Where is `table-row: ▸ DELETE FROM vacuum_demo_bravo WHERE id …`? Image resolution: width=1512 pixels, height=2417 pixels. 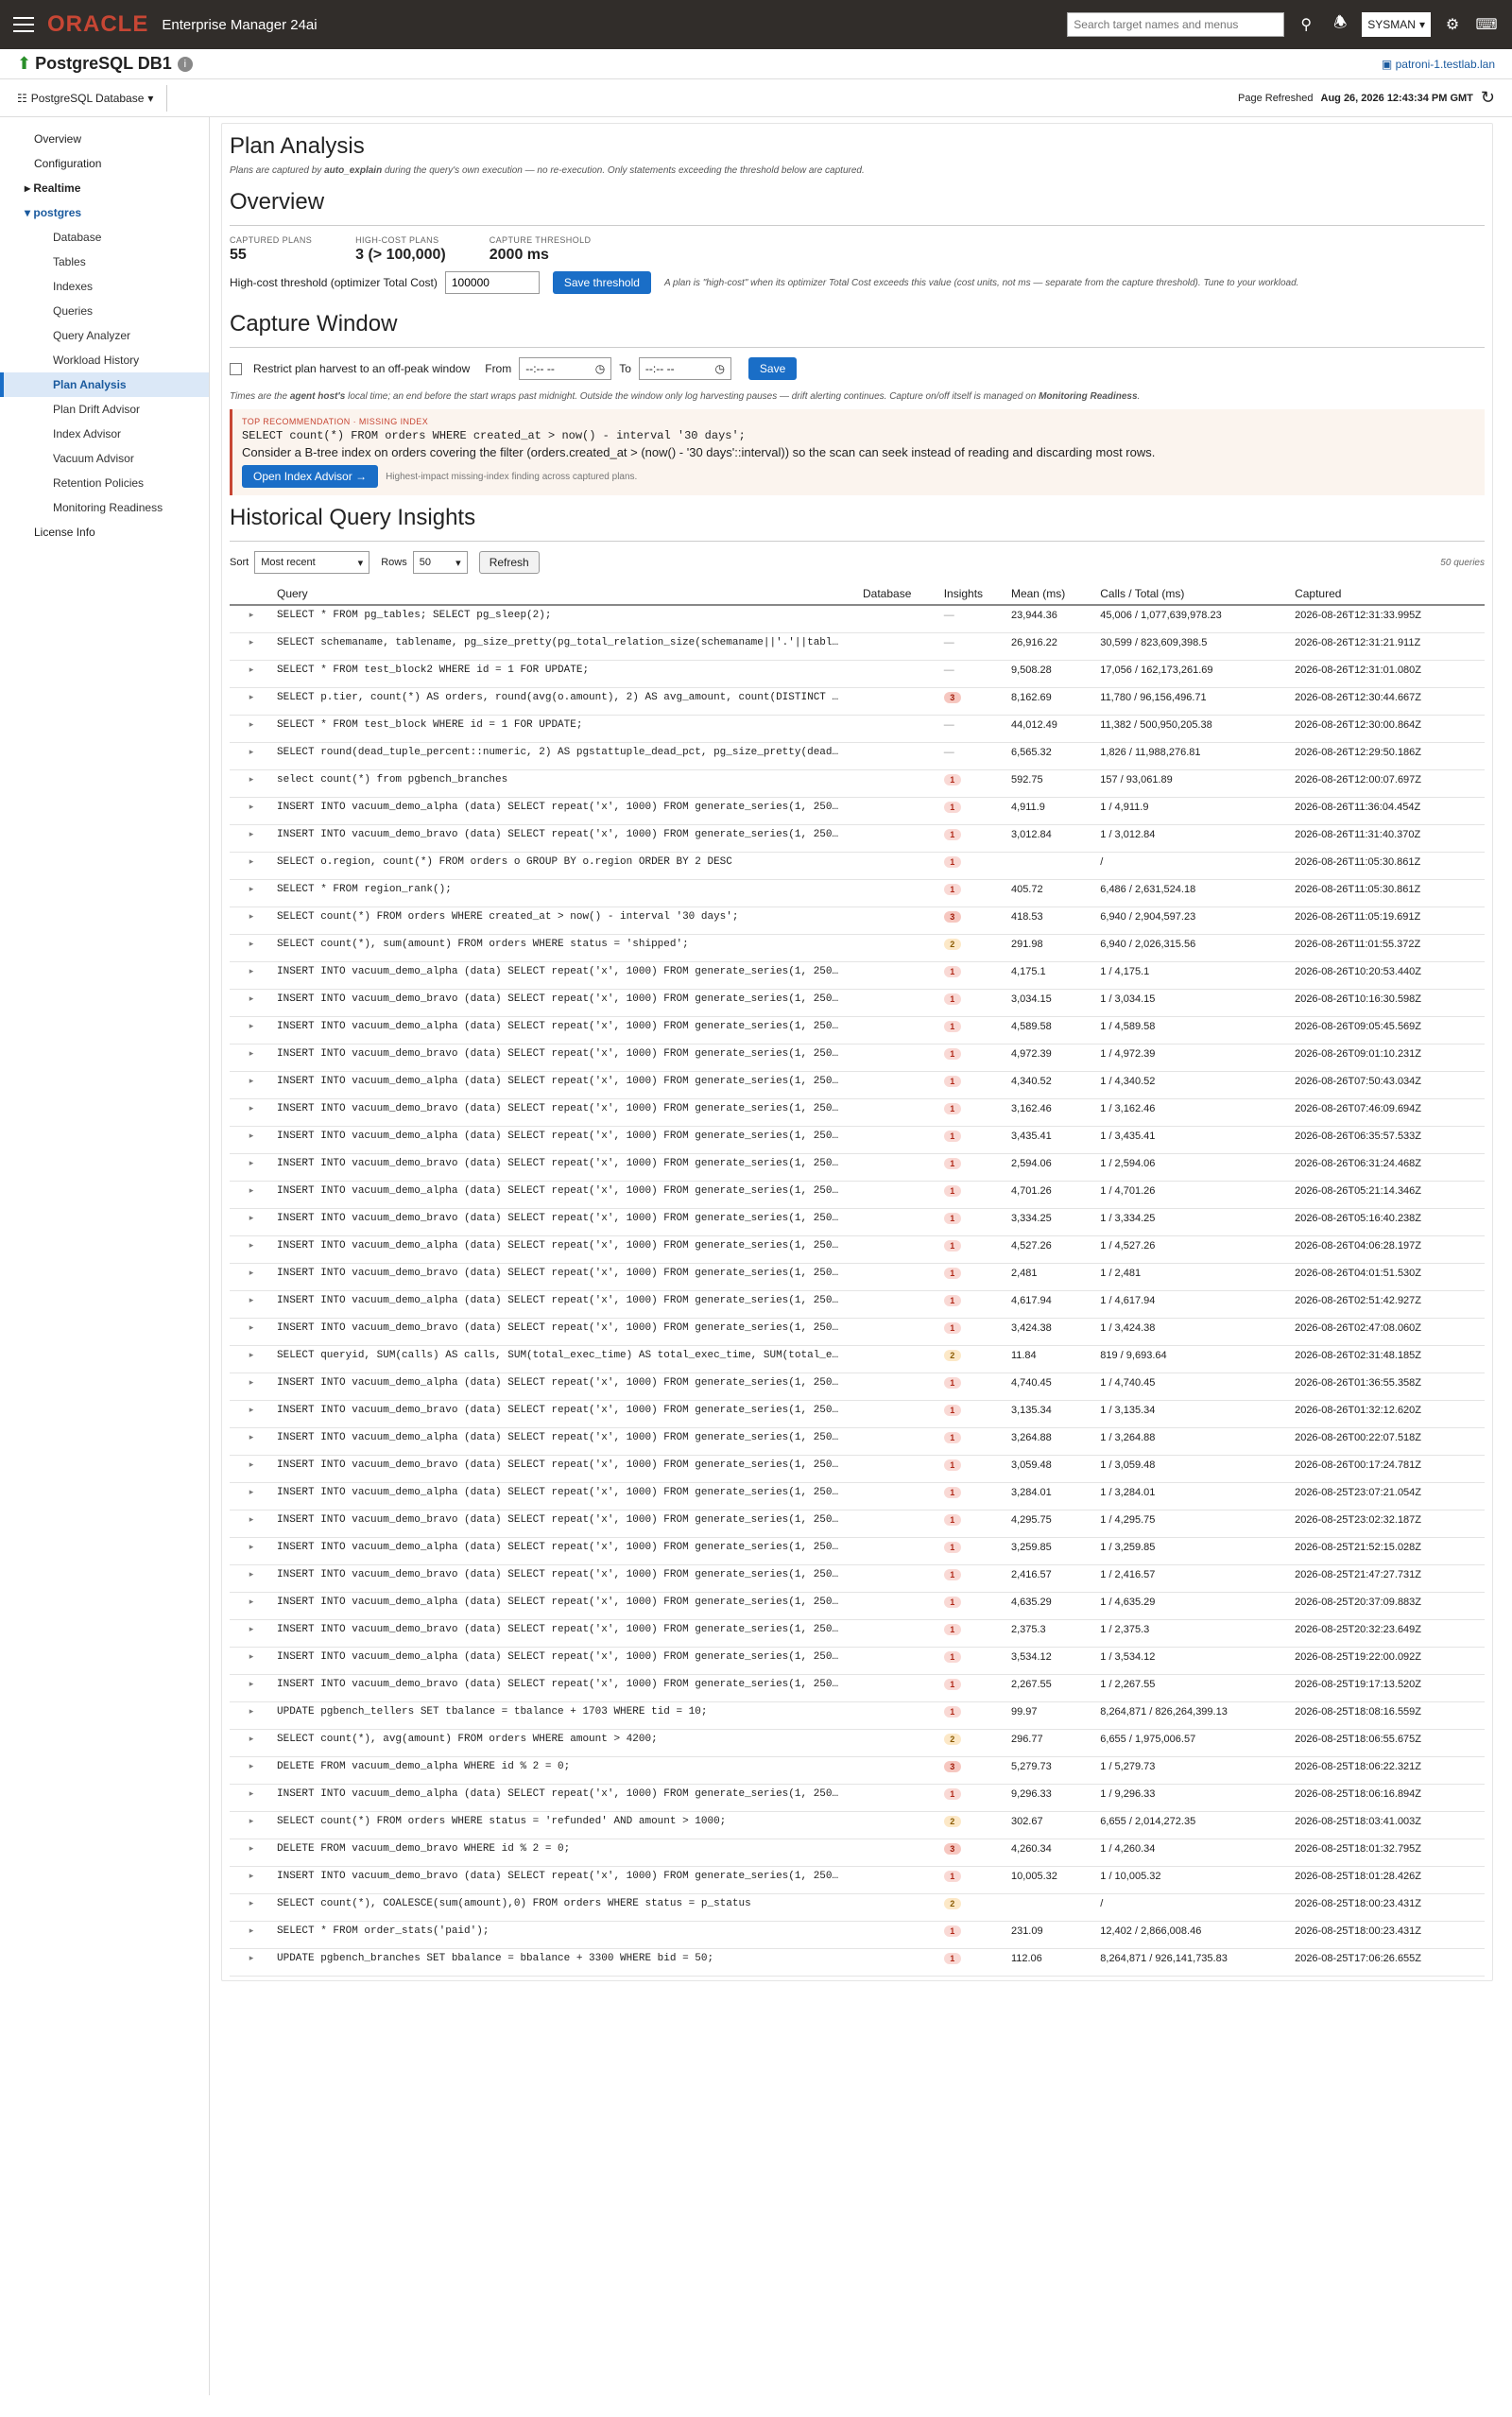 table-row: ▸ DELETE FROM vacuum_demo_bravo WHERE id … is located at coordinates (857, 1853).